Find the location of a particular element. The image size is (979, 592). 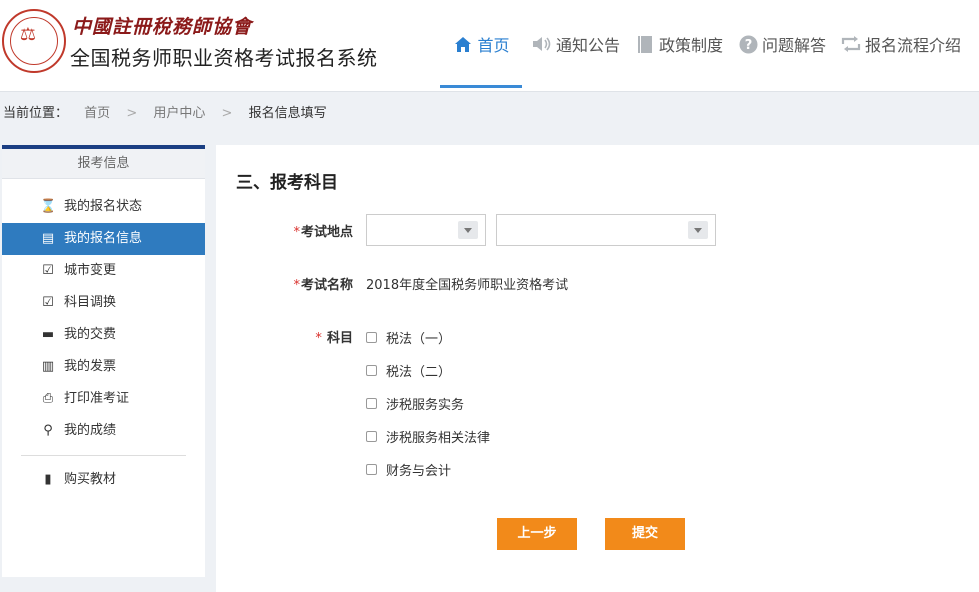

breadcrumb-current: 报名信息填写 is located at coordinates (287, 113).